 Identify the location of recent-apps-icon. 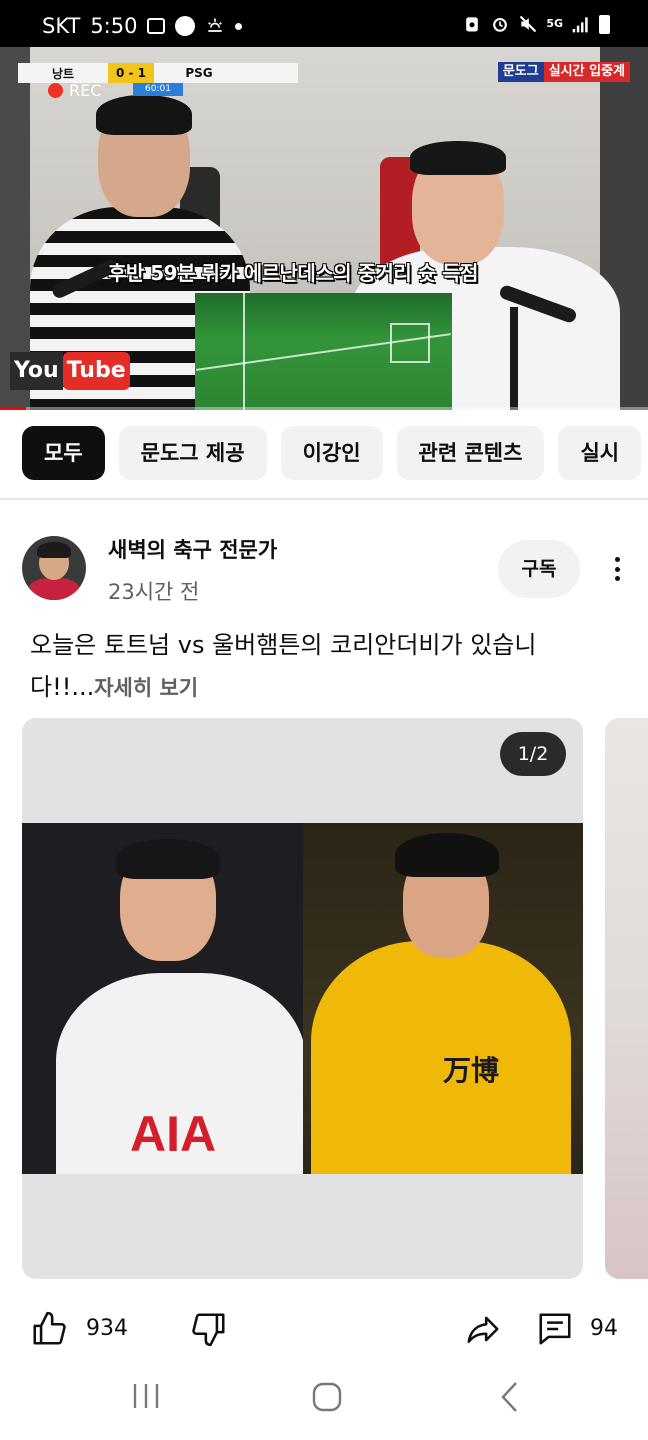
(146, 1396).